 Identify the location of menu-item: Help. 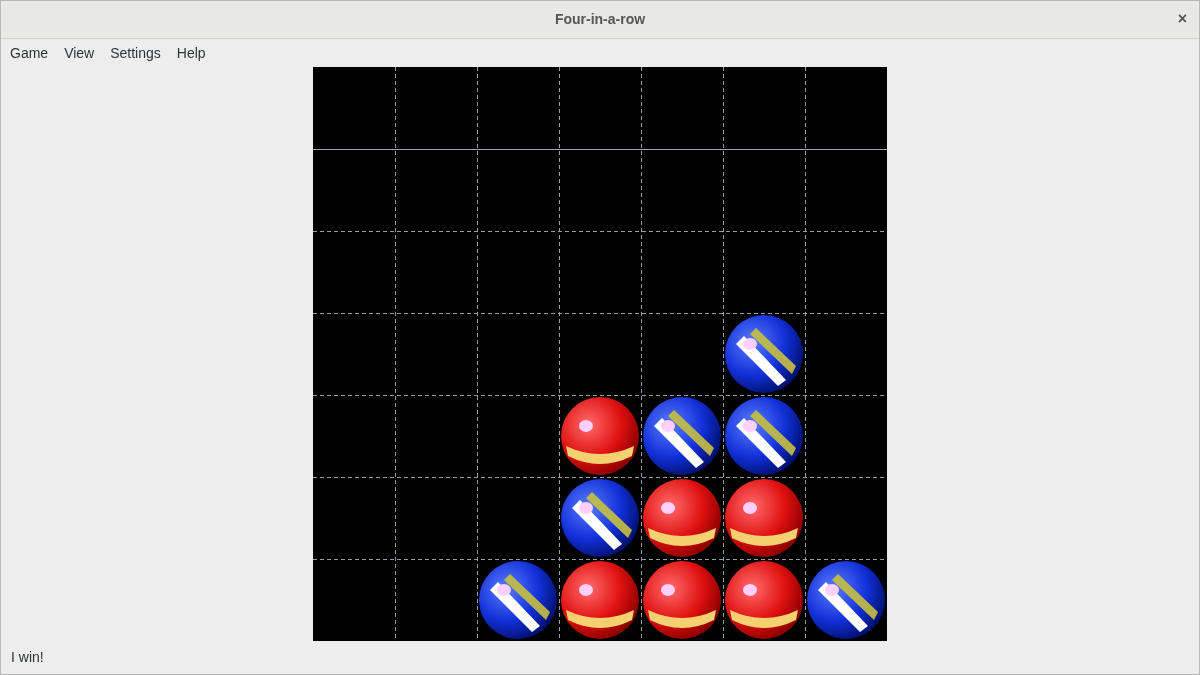
(191, 53).